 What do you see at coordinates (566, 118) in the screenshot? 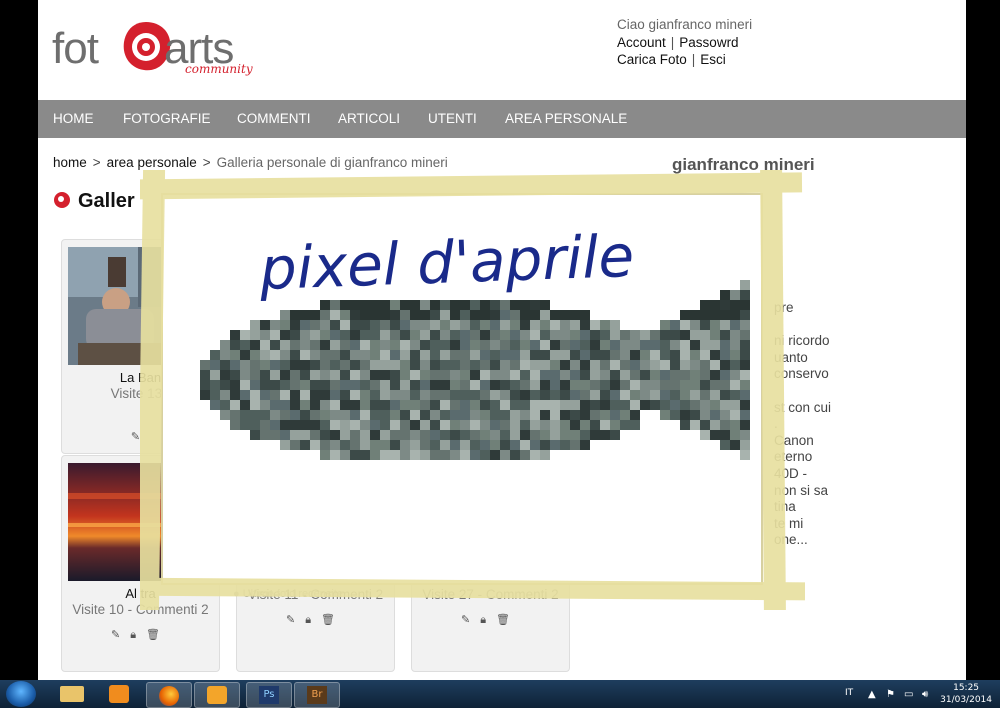
I see `nav-area-personale: AREA PERSONALE` at bounding box center [566, 118].